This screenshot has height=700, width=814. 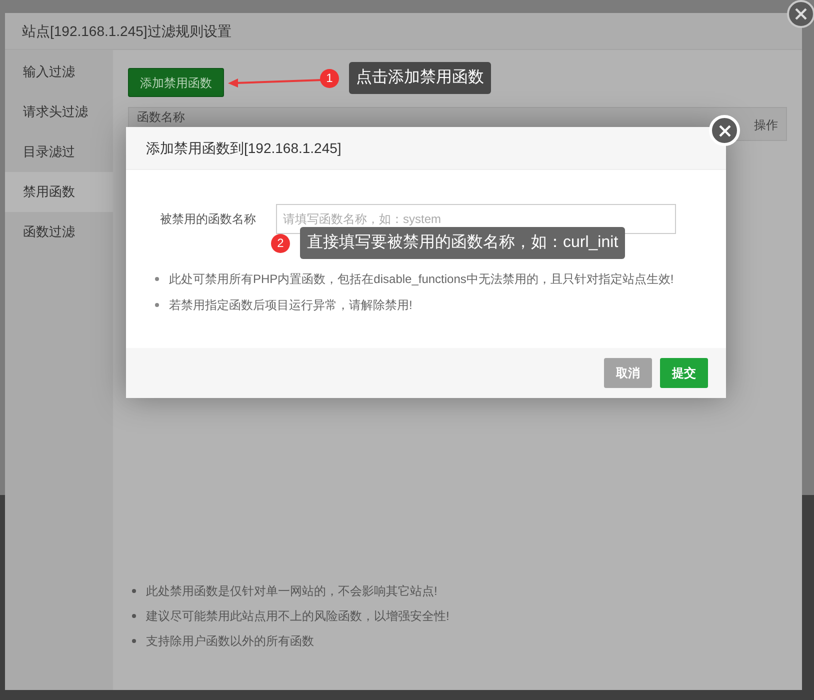 What do you see at coordinates (298, 616) in the screenshot?
I see `note-text: 建议尽可能禁用此站点用不上的风险函数，以增强安全性!` at bounding box center [298, 616].